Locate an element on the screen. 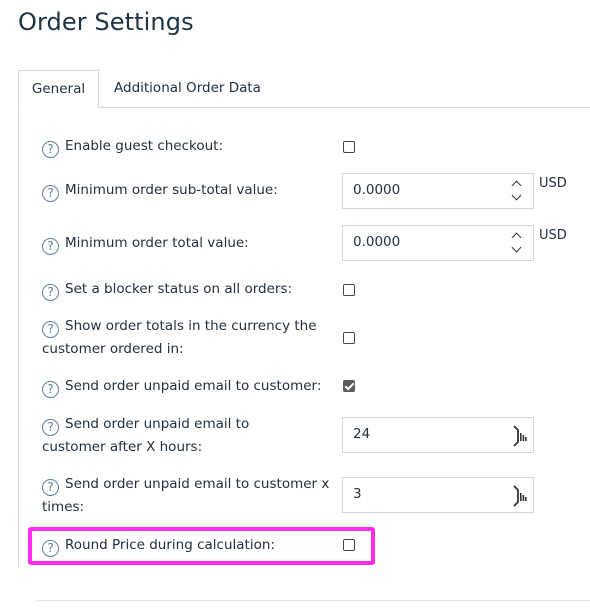 This screenshot has height=609, width=590. unpaid-email-times-input: 3 is located at coordinates (438, 495).